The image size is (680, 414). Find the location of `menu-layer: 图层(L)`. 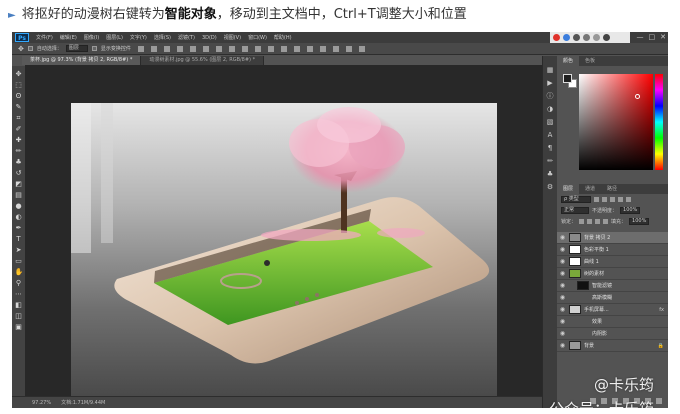

menu-layer: 图层(L) is located at coordinates (114, 37).